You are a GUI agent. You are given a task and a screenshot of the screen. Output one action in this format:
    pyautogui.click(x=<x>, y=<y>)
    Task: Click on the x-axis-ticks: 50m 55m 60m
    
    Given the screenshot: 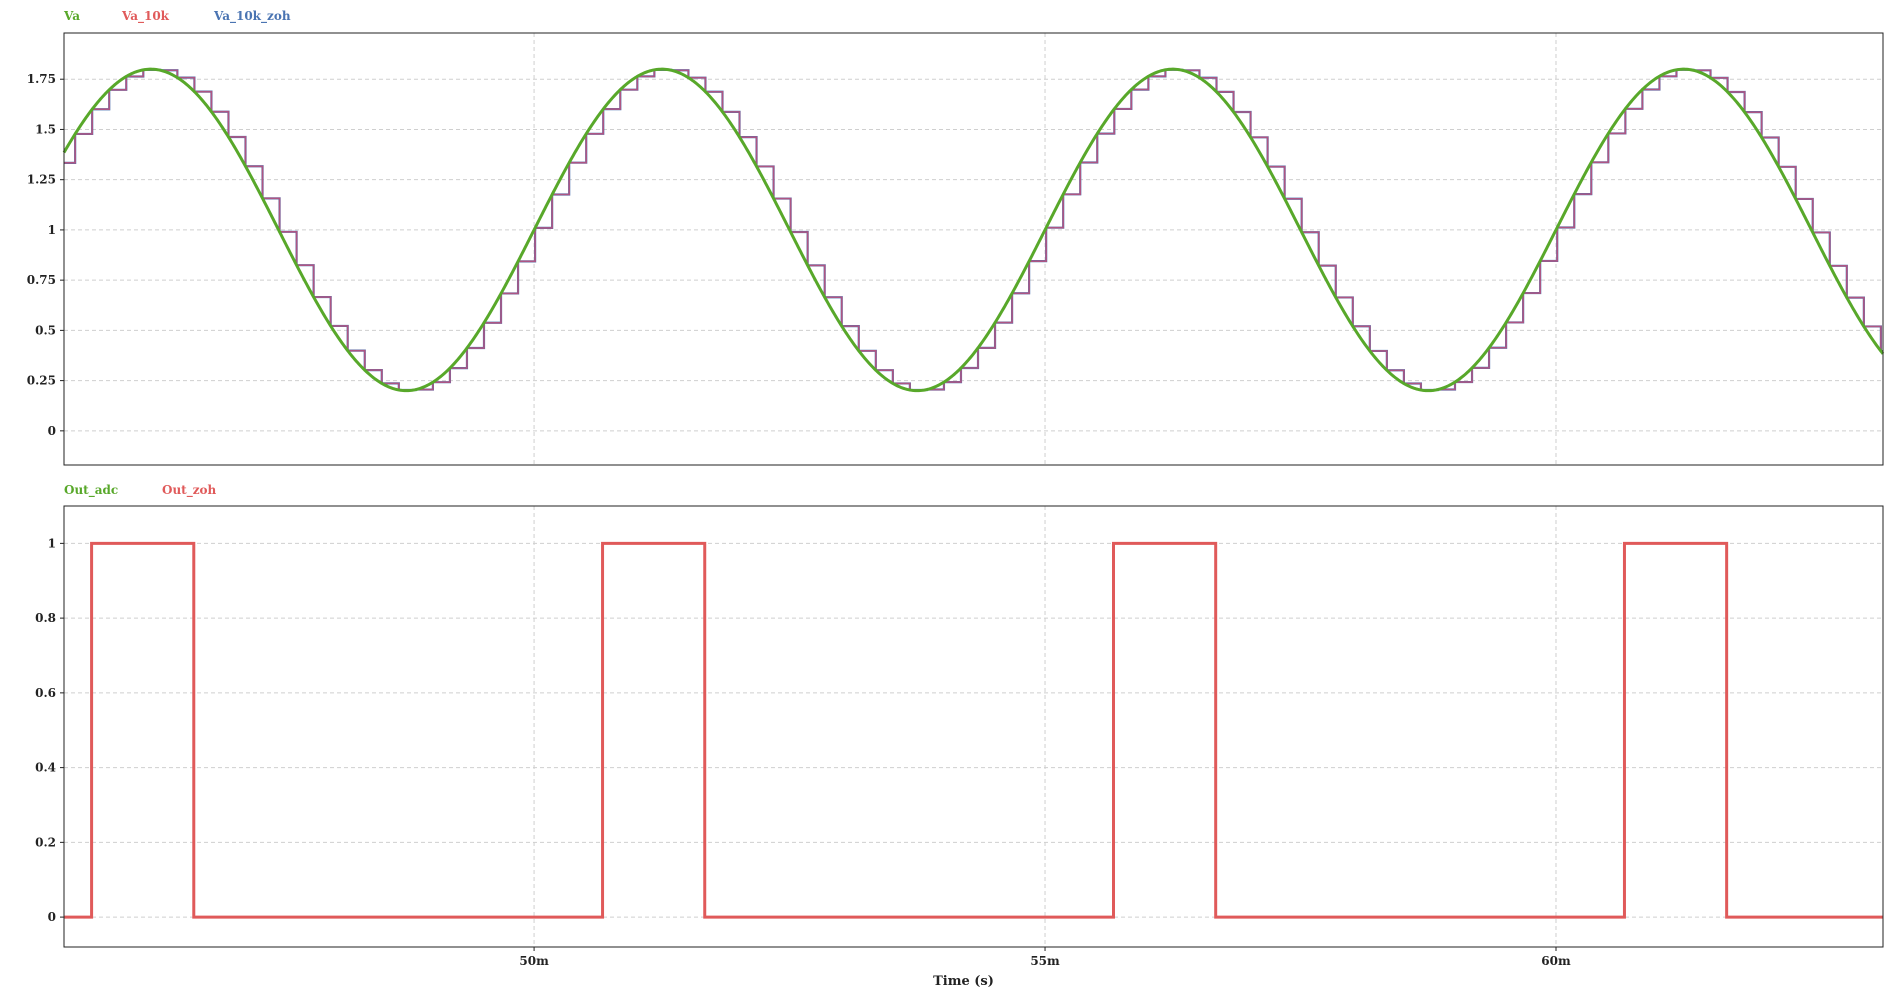 What is the action you would take?
    pyautogui.click(x=1045, y=957)
    